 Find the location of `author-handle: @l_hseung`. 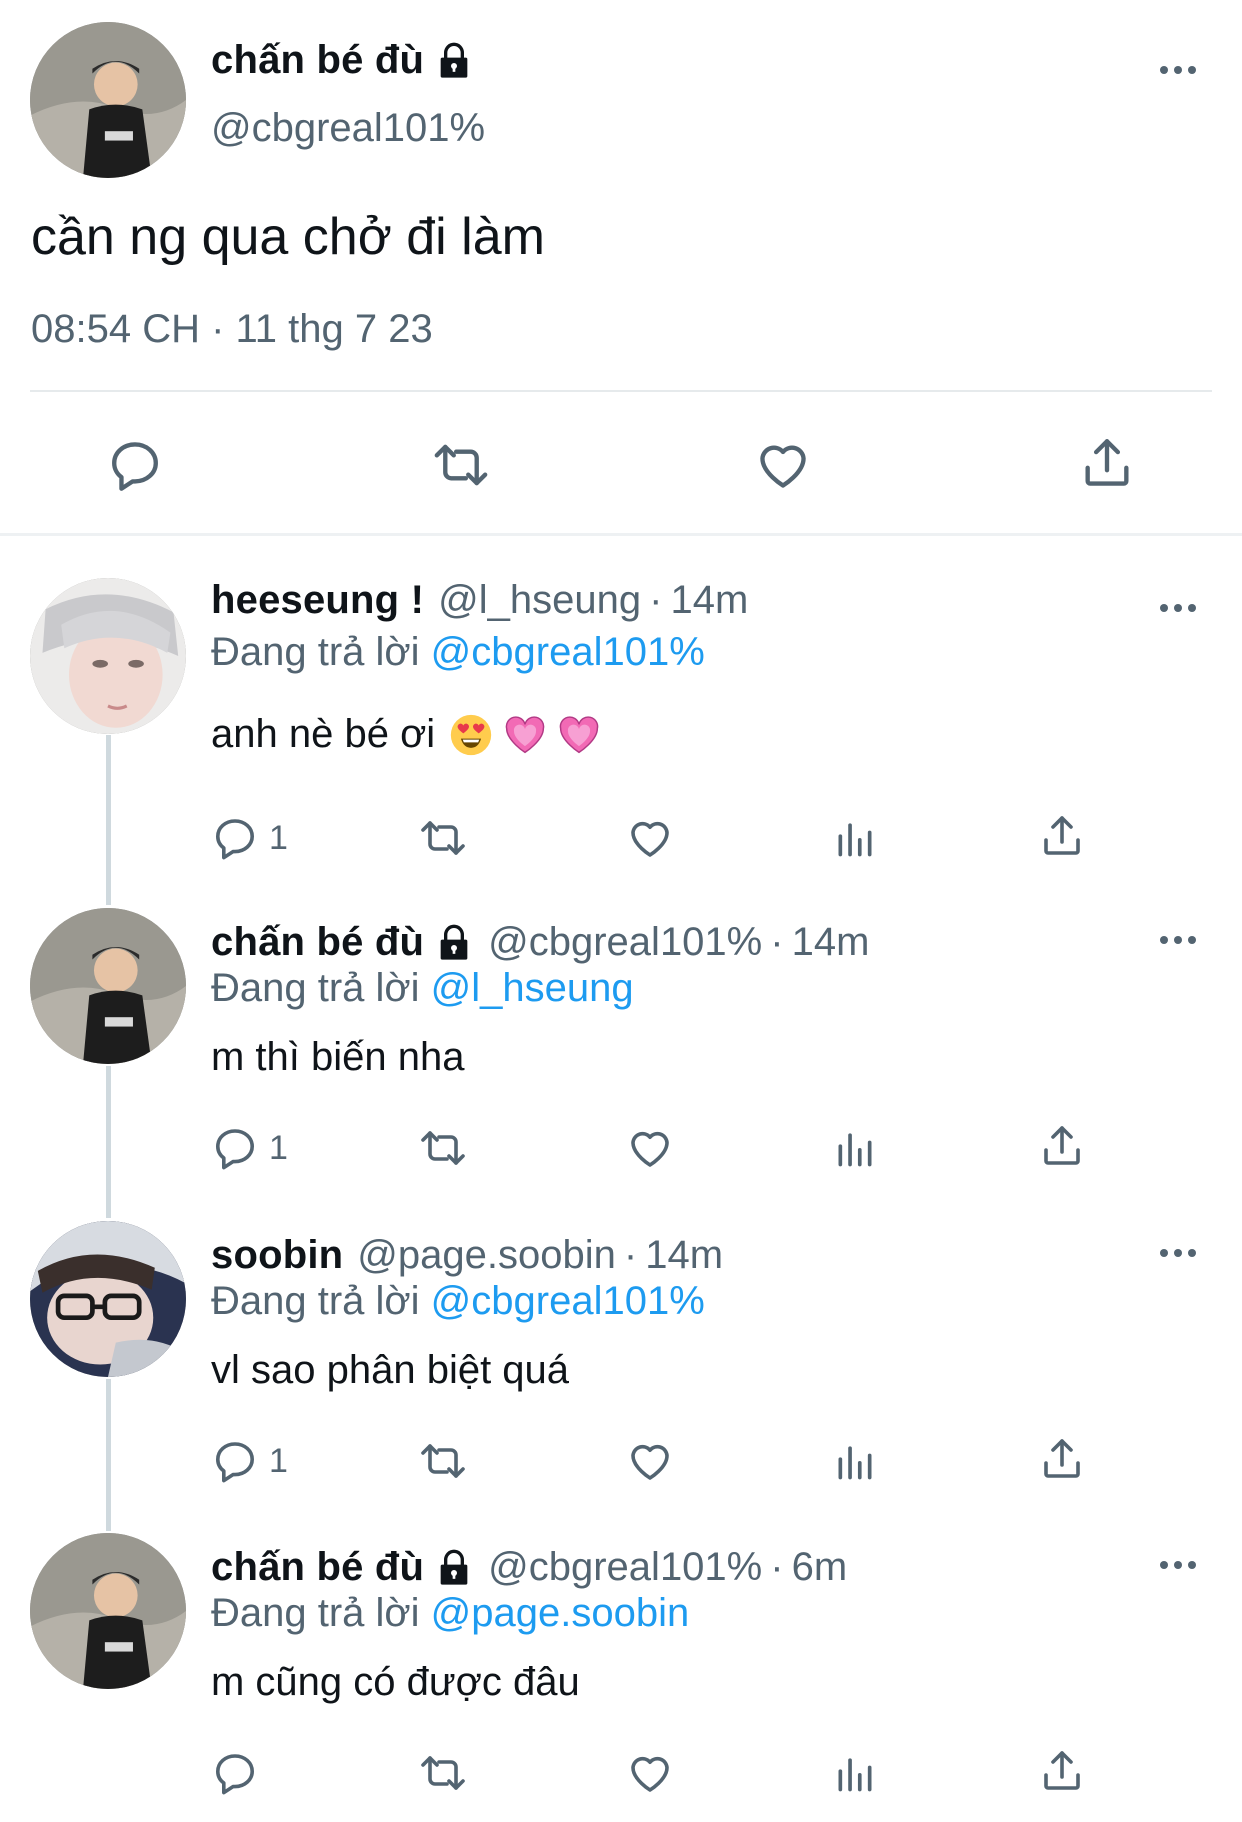

author-handle: @l_hseung is located at coordinates (539, 600).